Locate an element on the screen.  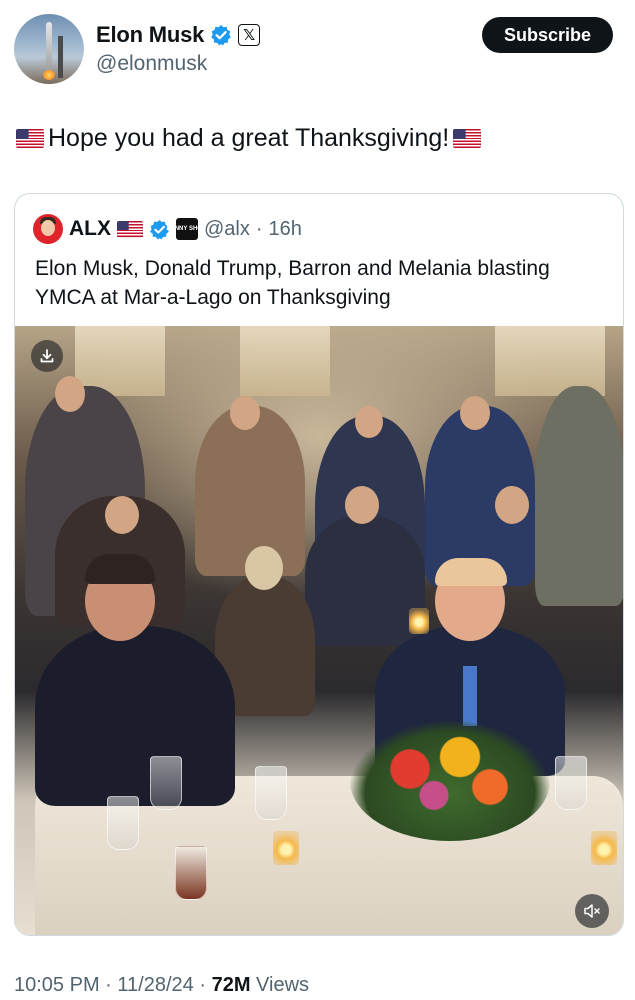
views-label: Views is located at coordinates (283, 985).